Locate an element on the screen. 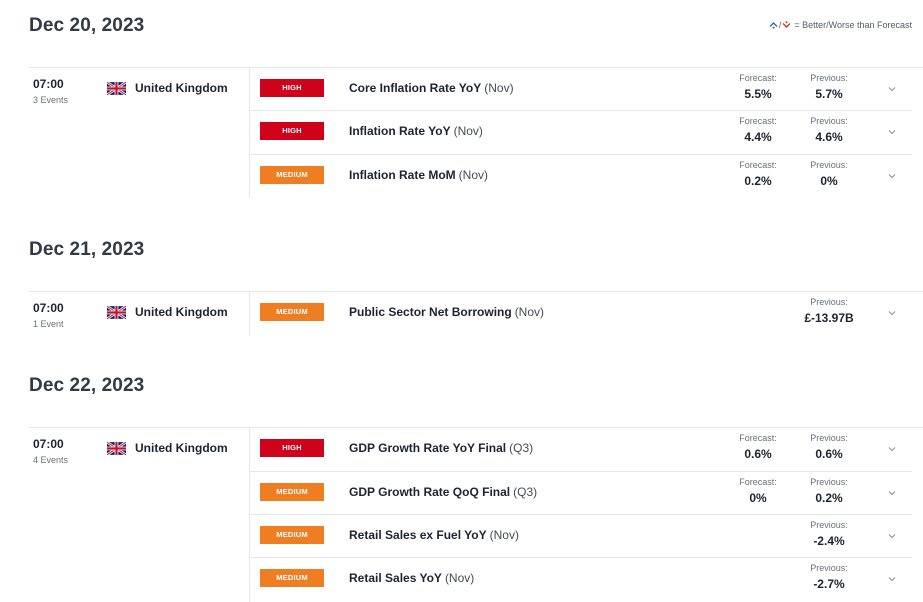  previous: Previous: 0% is located at coordinates (829, 174).